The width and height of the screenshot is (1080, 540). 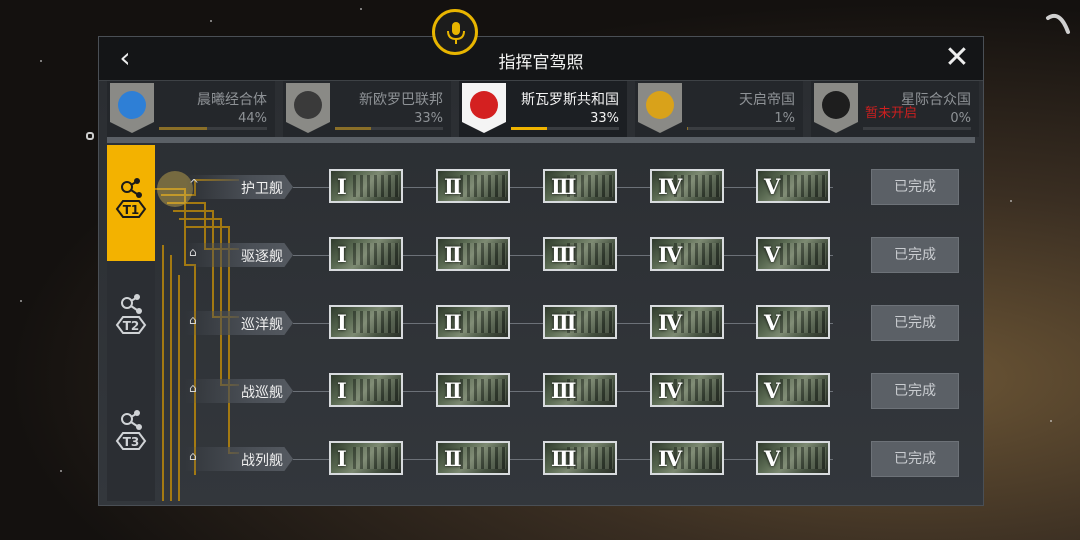 What do you see at coordinates (960, 118) in the screenshot?
I see `faction-percent: 0%` at bounding box center [960, 118].